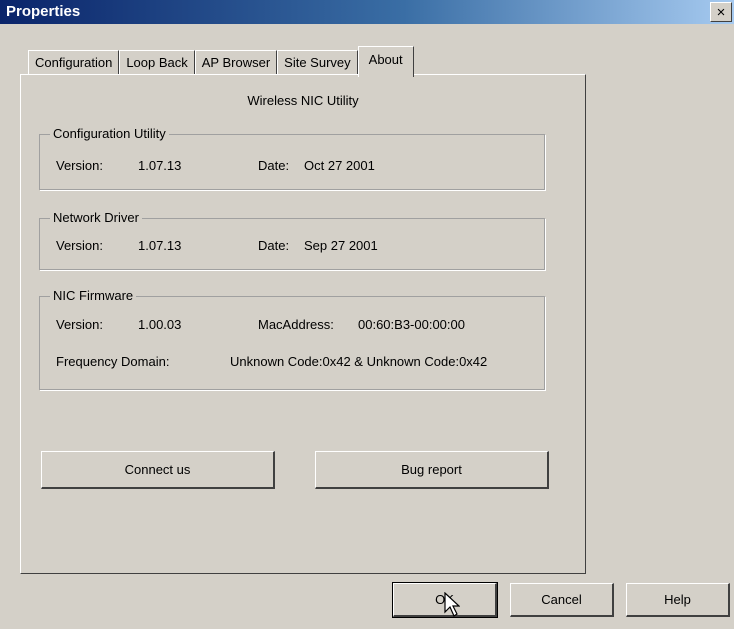 This screenshot has height=629, width=734. What do you see at coordinates (74, 63) in the screenshot?
I see `tab-configuration: Configuration` at bounding box center [74, 63].